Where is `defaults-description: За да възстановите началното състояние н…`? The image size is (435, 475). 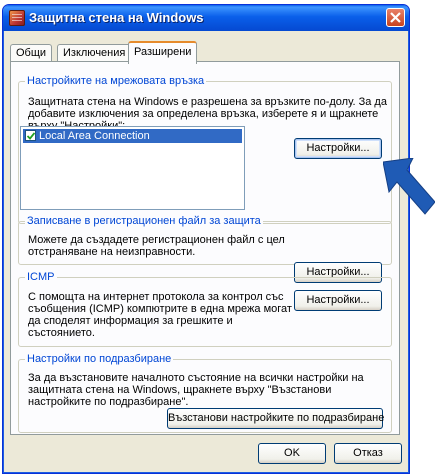 defaults-description: За да възстановите началното състояние н… is located at coordinates (196, 390).